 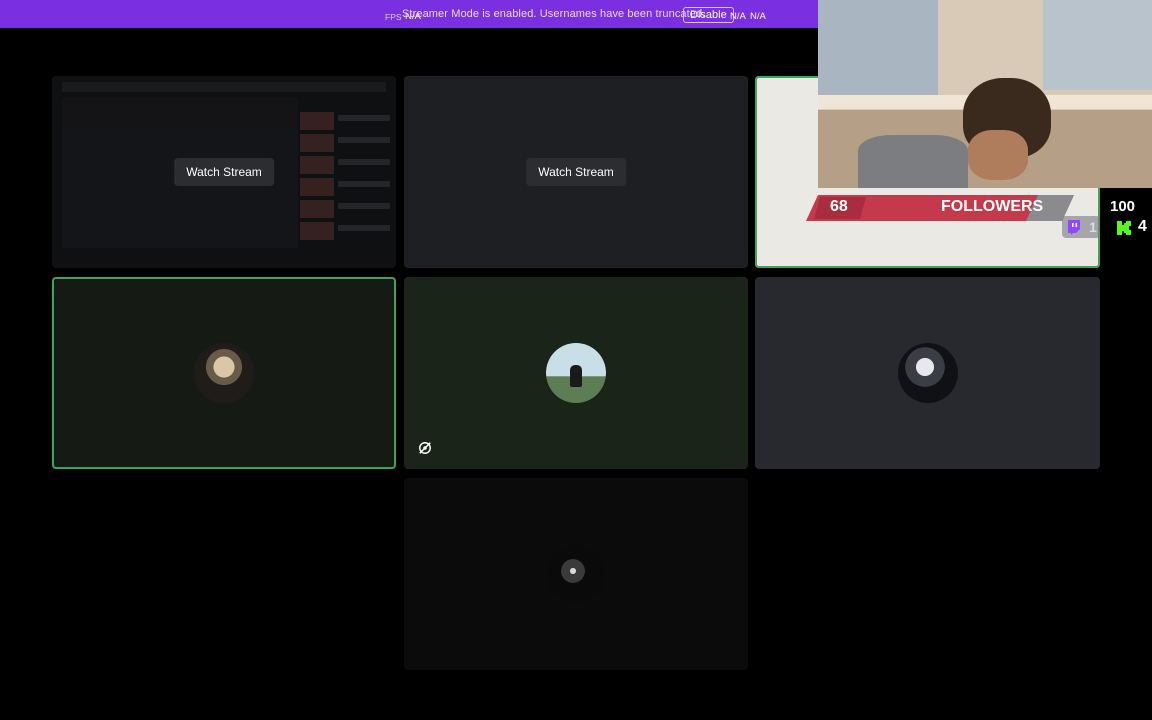 I want to click on followers-label: FOLLOWERS, so click(x=992, y=206).